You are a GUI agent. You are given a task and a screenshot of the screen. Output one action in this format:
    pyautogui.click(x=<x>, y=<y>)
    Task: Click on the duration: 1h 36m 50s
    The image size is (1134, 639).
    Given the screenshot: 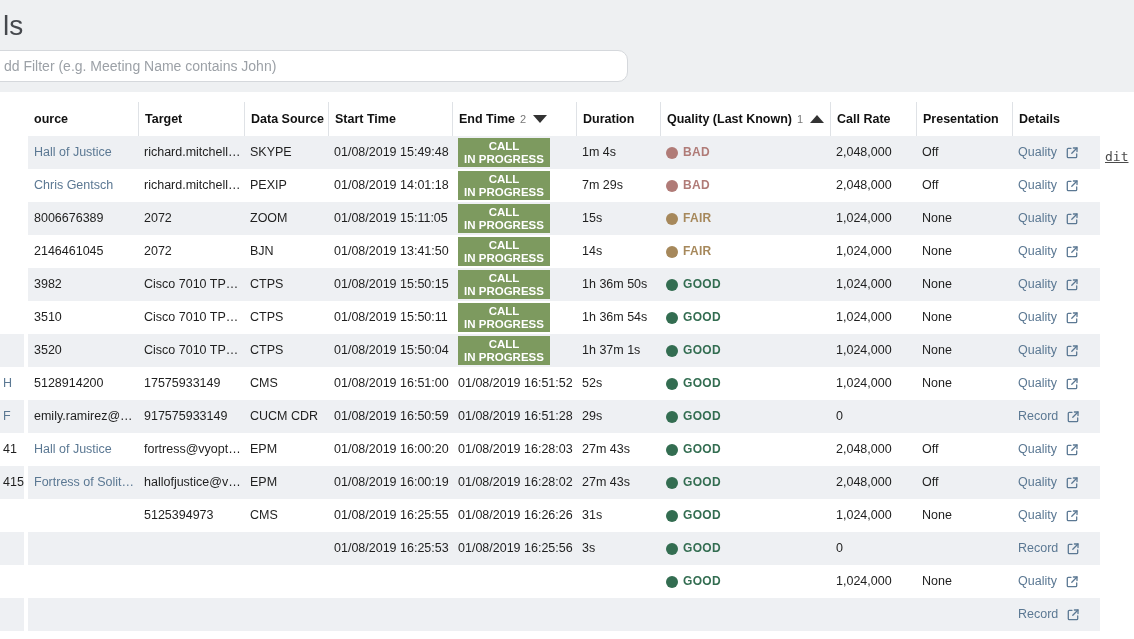 What is the action you would take?
    pyautogui.click(x=615, y=284)
    